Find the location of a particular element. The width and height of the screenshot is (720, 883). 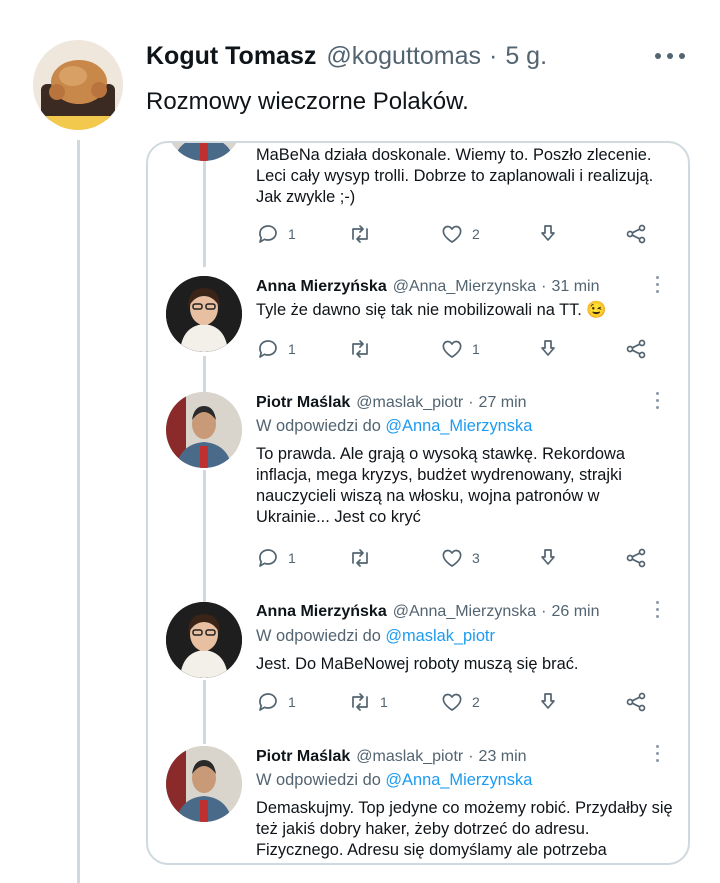

reply-mention-link: @maslak_piotr is located at coordinates (440, 636).